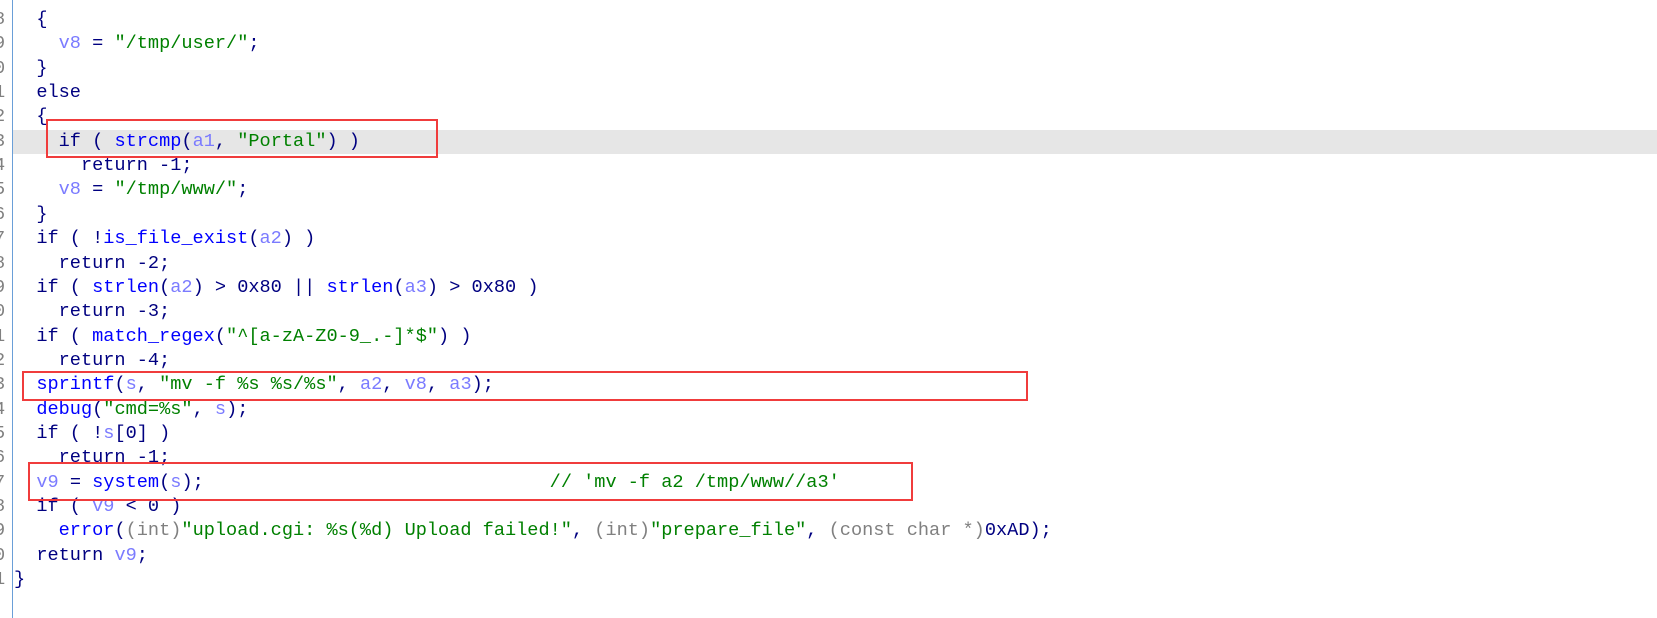 This screenshot has width=1657, height=618. Describe the element at coordinates (242, 138) in the screenshot. I see `highlight-box-strcmp` at that location.